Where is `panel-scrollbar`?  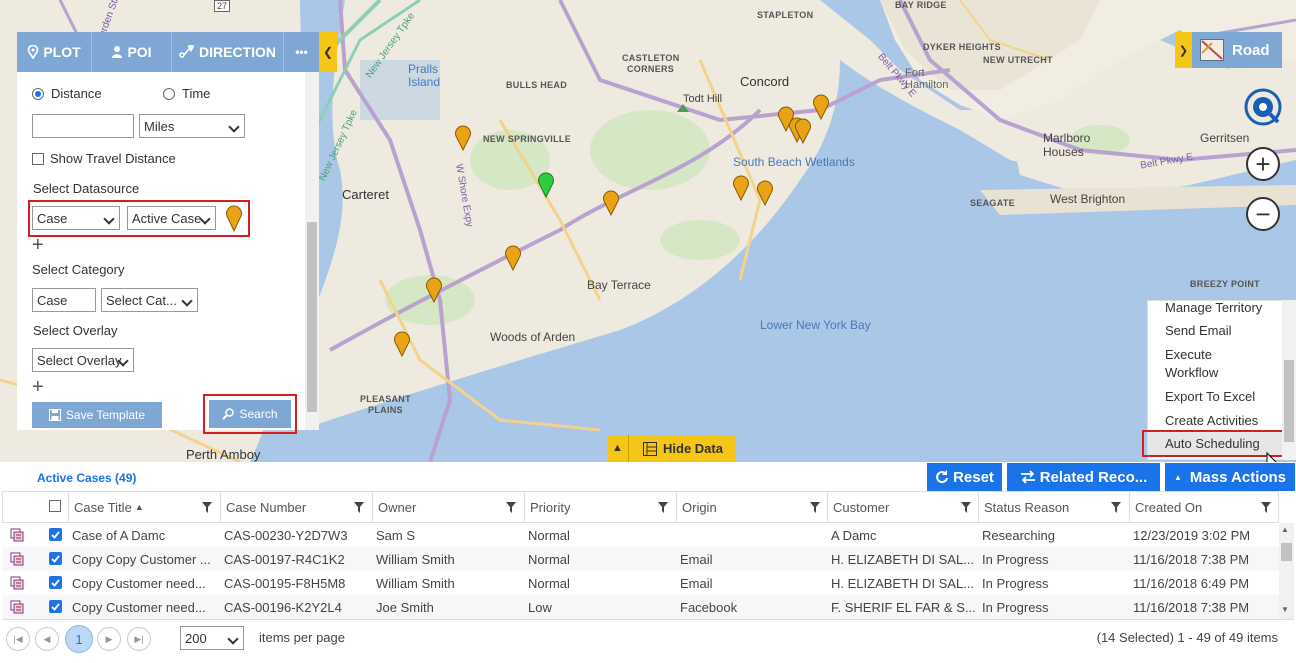 panel-scrollbar is located at coordinates (312, 251).